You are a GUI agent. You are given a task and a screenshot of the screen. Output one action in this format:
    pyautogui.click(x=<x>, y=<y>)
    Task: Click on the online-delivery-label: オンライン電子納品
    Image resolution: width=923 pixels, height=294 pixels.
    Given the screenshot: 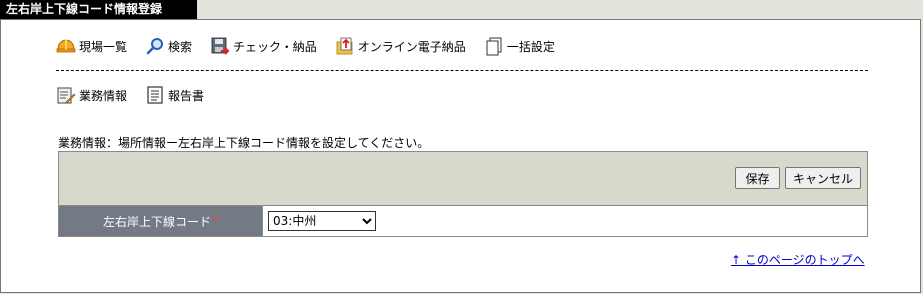 What is the action you would take?
    pyautogui.click(x=411, y=46)
    